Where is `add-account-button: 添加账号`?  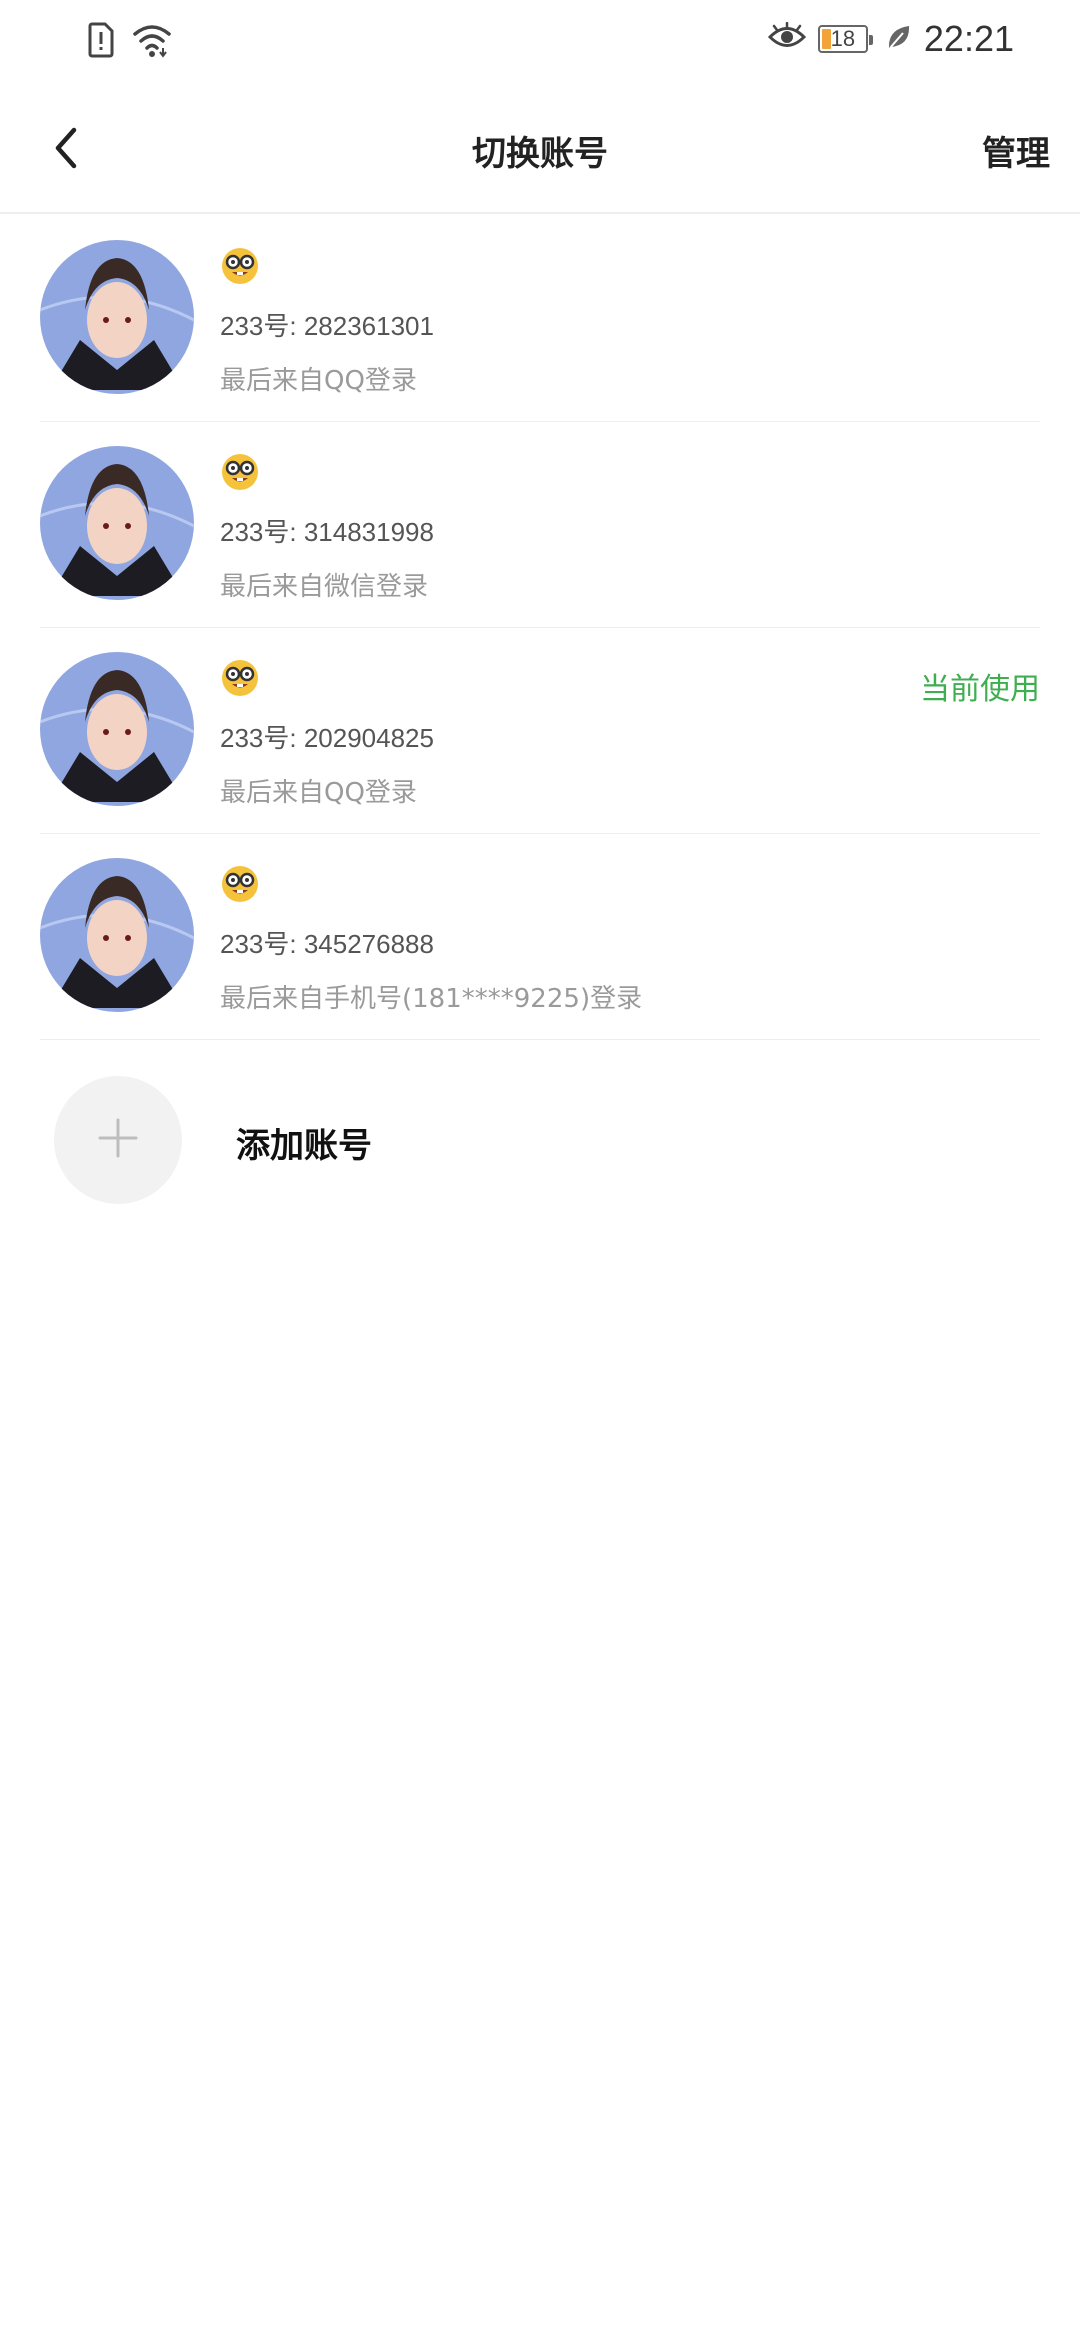 add-account-button: 添加账号 is located at coordinates (304, 1141).